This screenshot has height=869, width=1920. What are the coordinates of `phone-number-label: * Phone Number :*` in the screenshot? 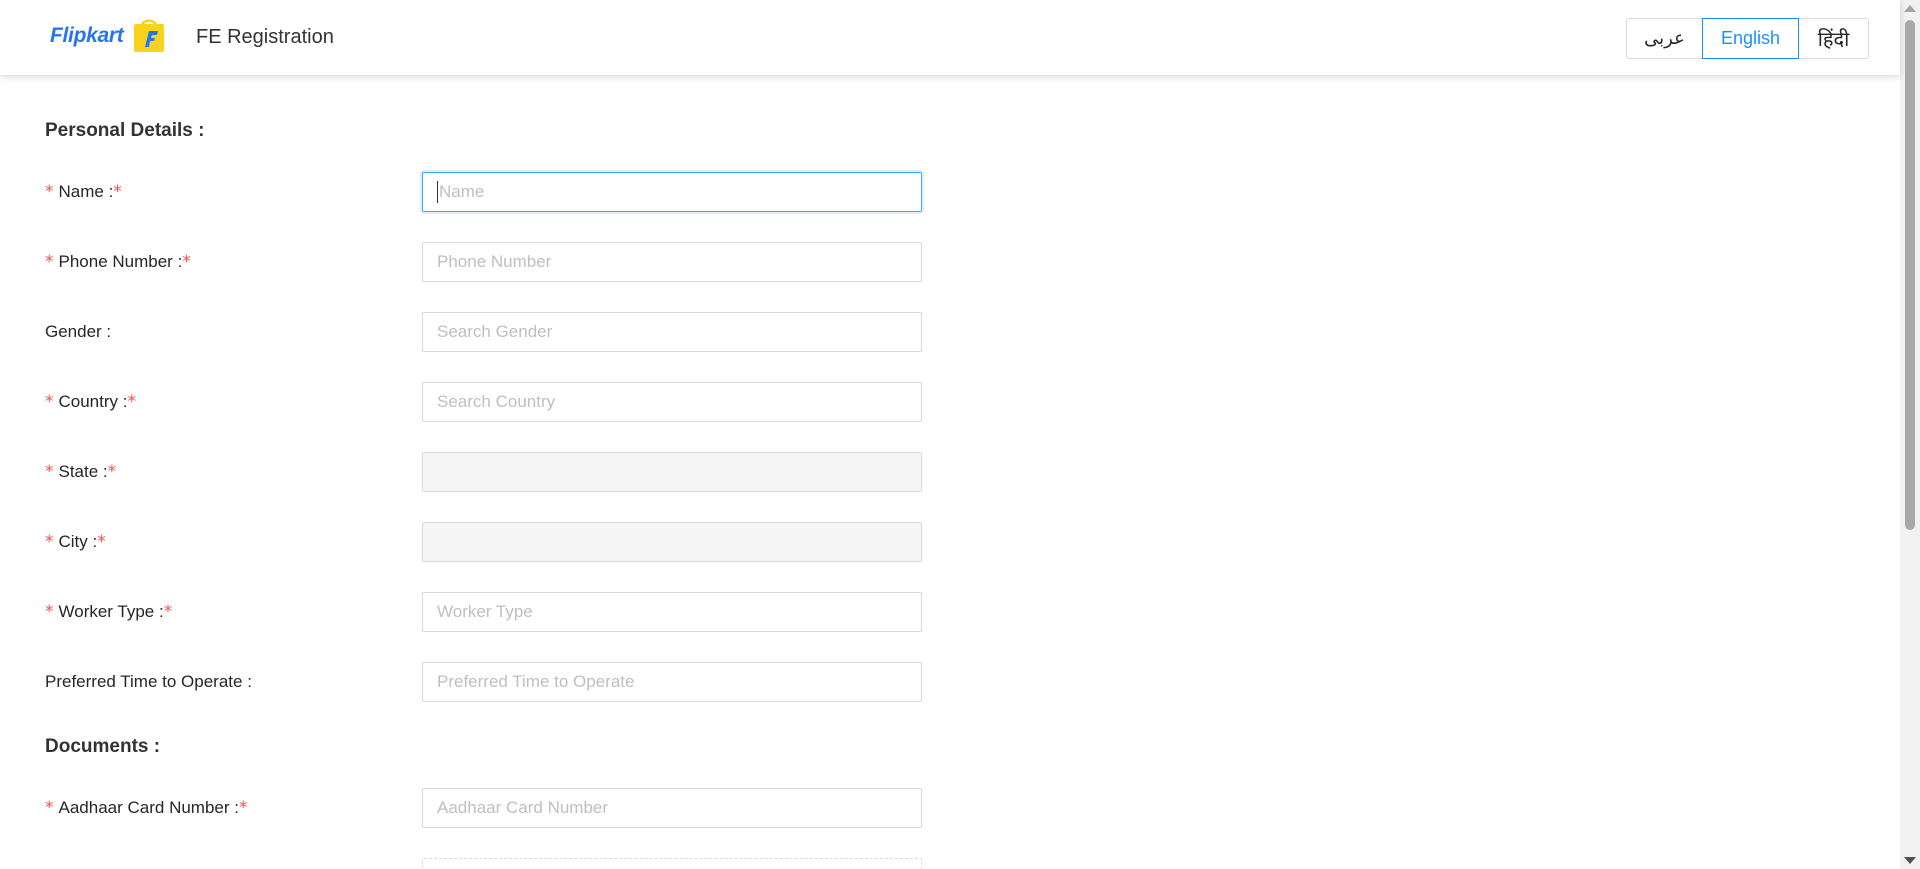 It's located at (118, 262).